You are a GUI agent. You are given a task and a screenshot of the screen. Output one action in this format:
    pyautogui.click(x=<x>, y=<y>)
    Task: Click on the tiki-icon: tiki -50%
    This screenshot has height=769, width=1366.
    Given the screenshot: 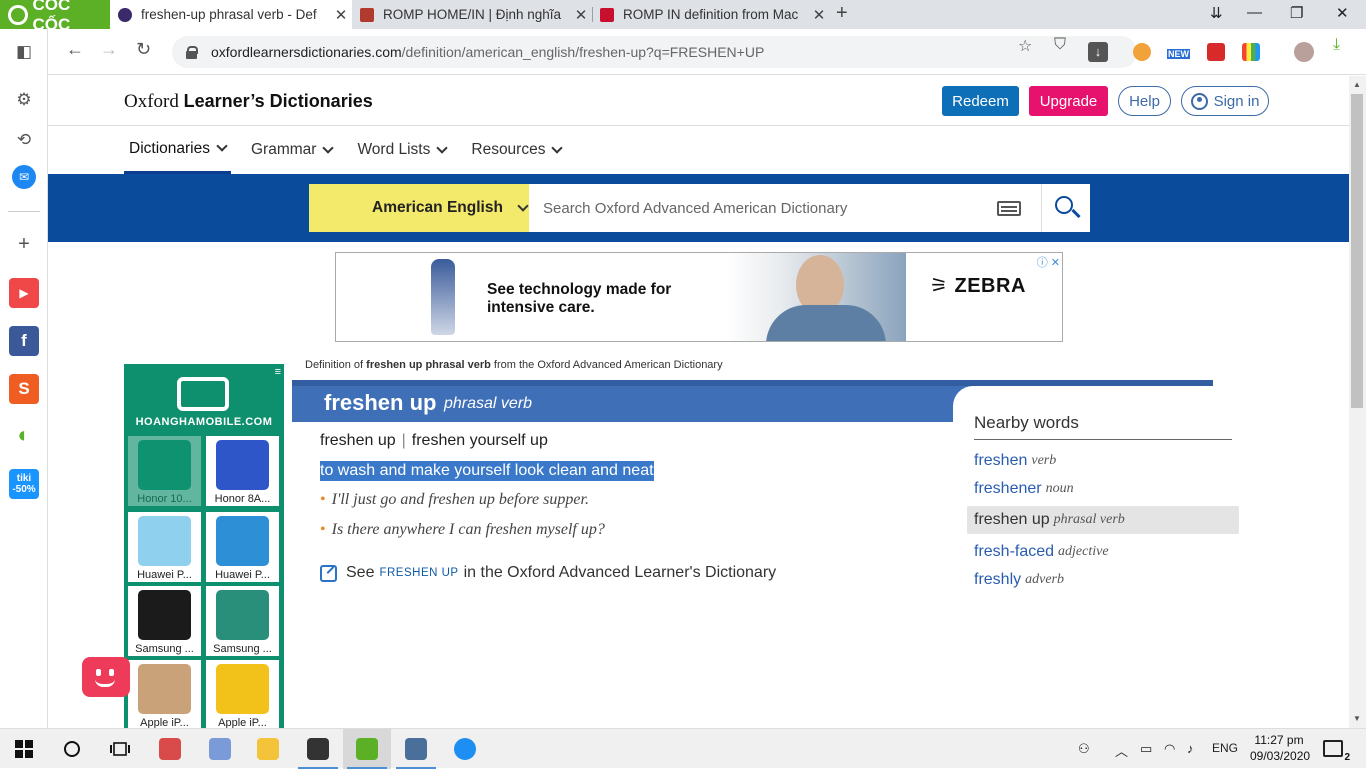 What is the action you would take?
    pyautogui.click(x=24, y=484)
    